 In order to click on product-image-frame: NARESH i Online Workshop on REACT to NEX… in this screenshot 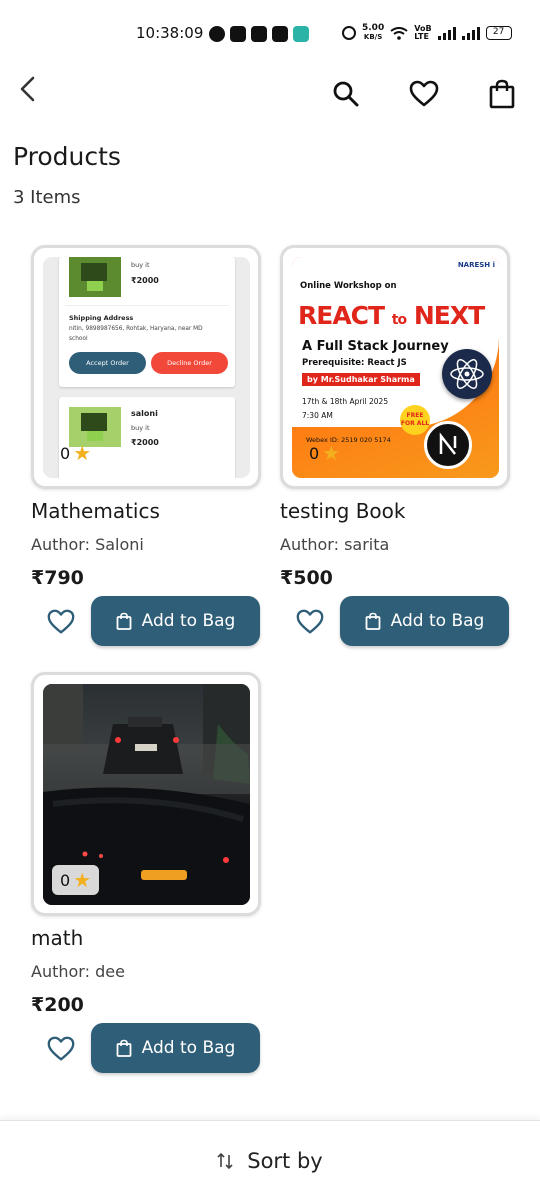, I will do `click(395, 367)`.